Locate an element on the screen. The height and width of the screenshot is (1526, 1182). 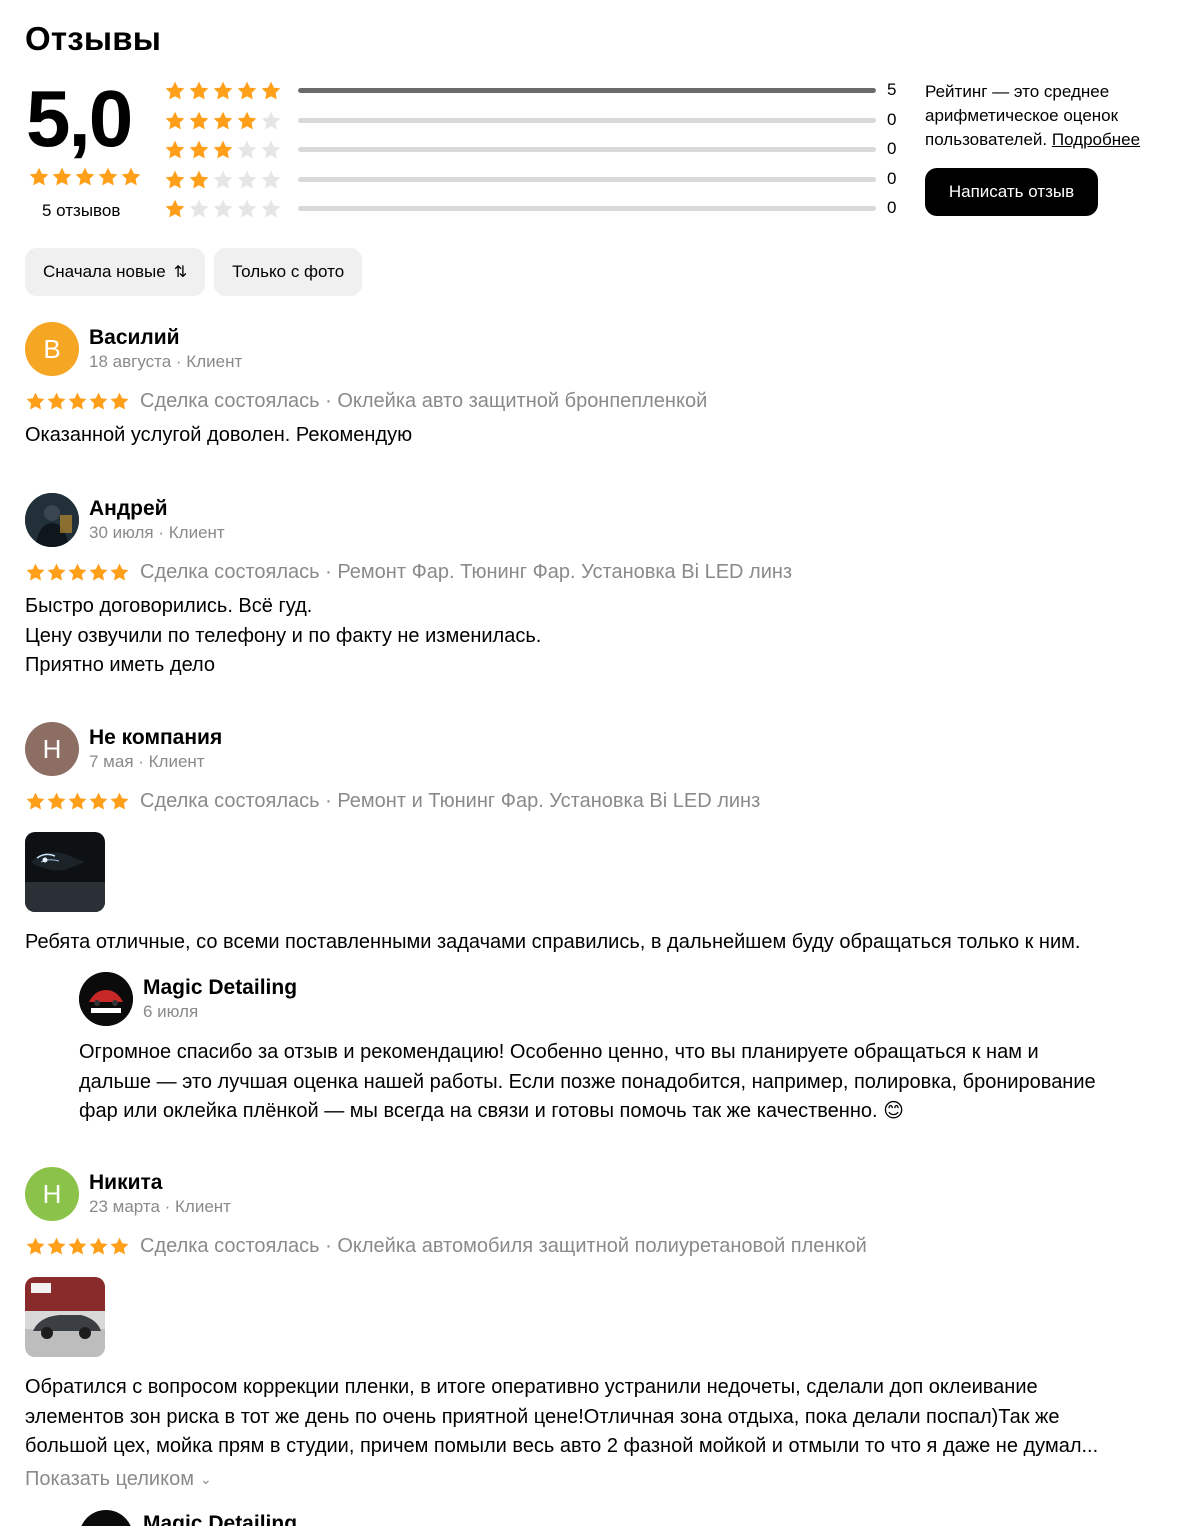
avatar-initial: В is located at coordinates (52, 348).